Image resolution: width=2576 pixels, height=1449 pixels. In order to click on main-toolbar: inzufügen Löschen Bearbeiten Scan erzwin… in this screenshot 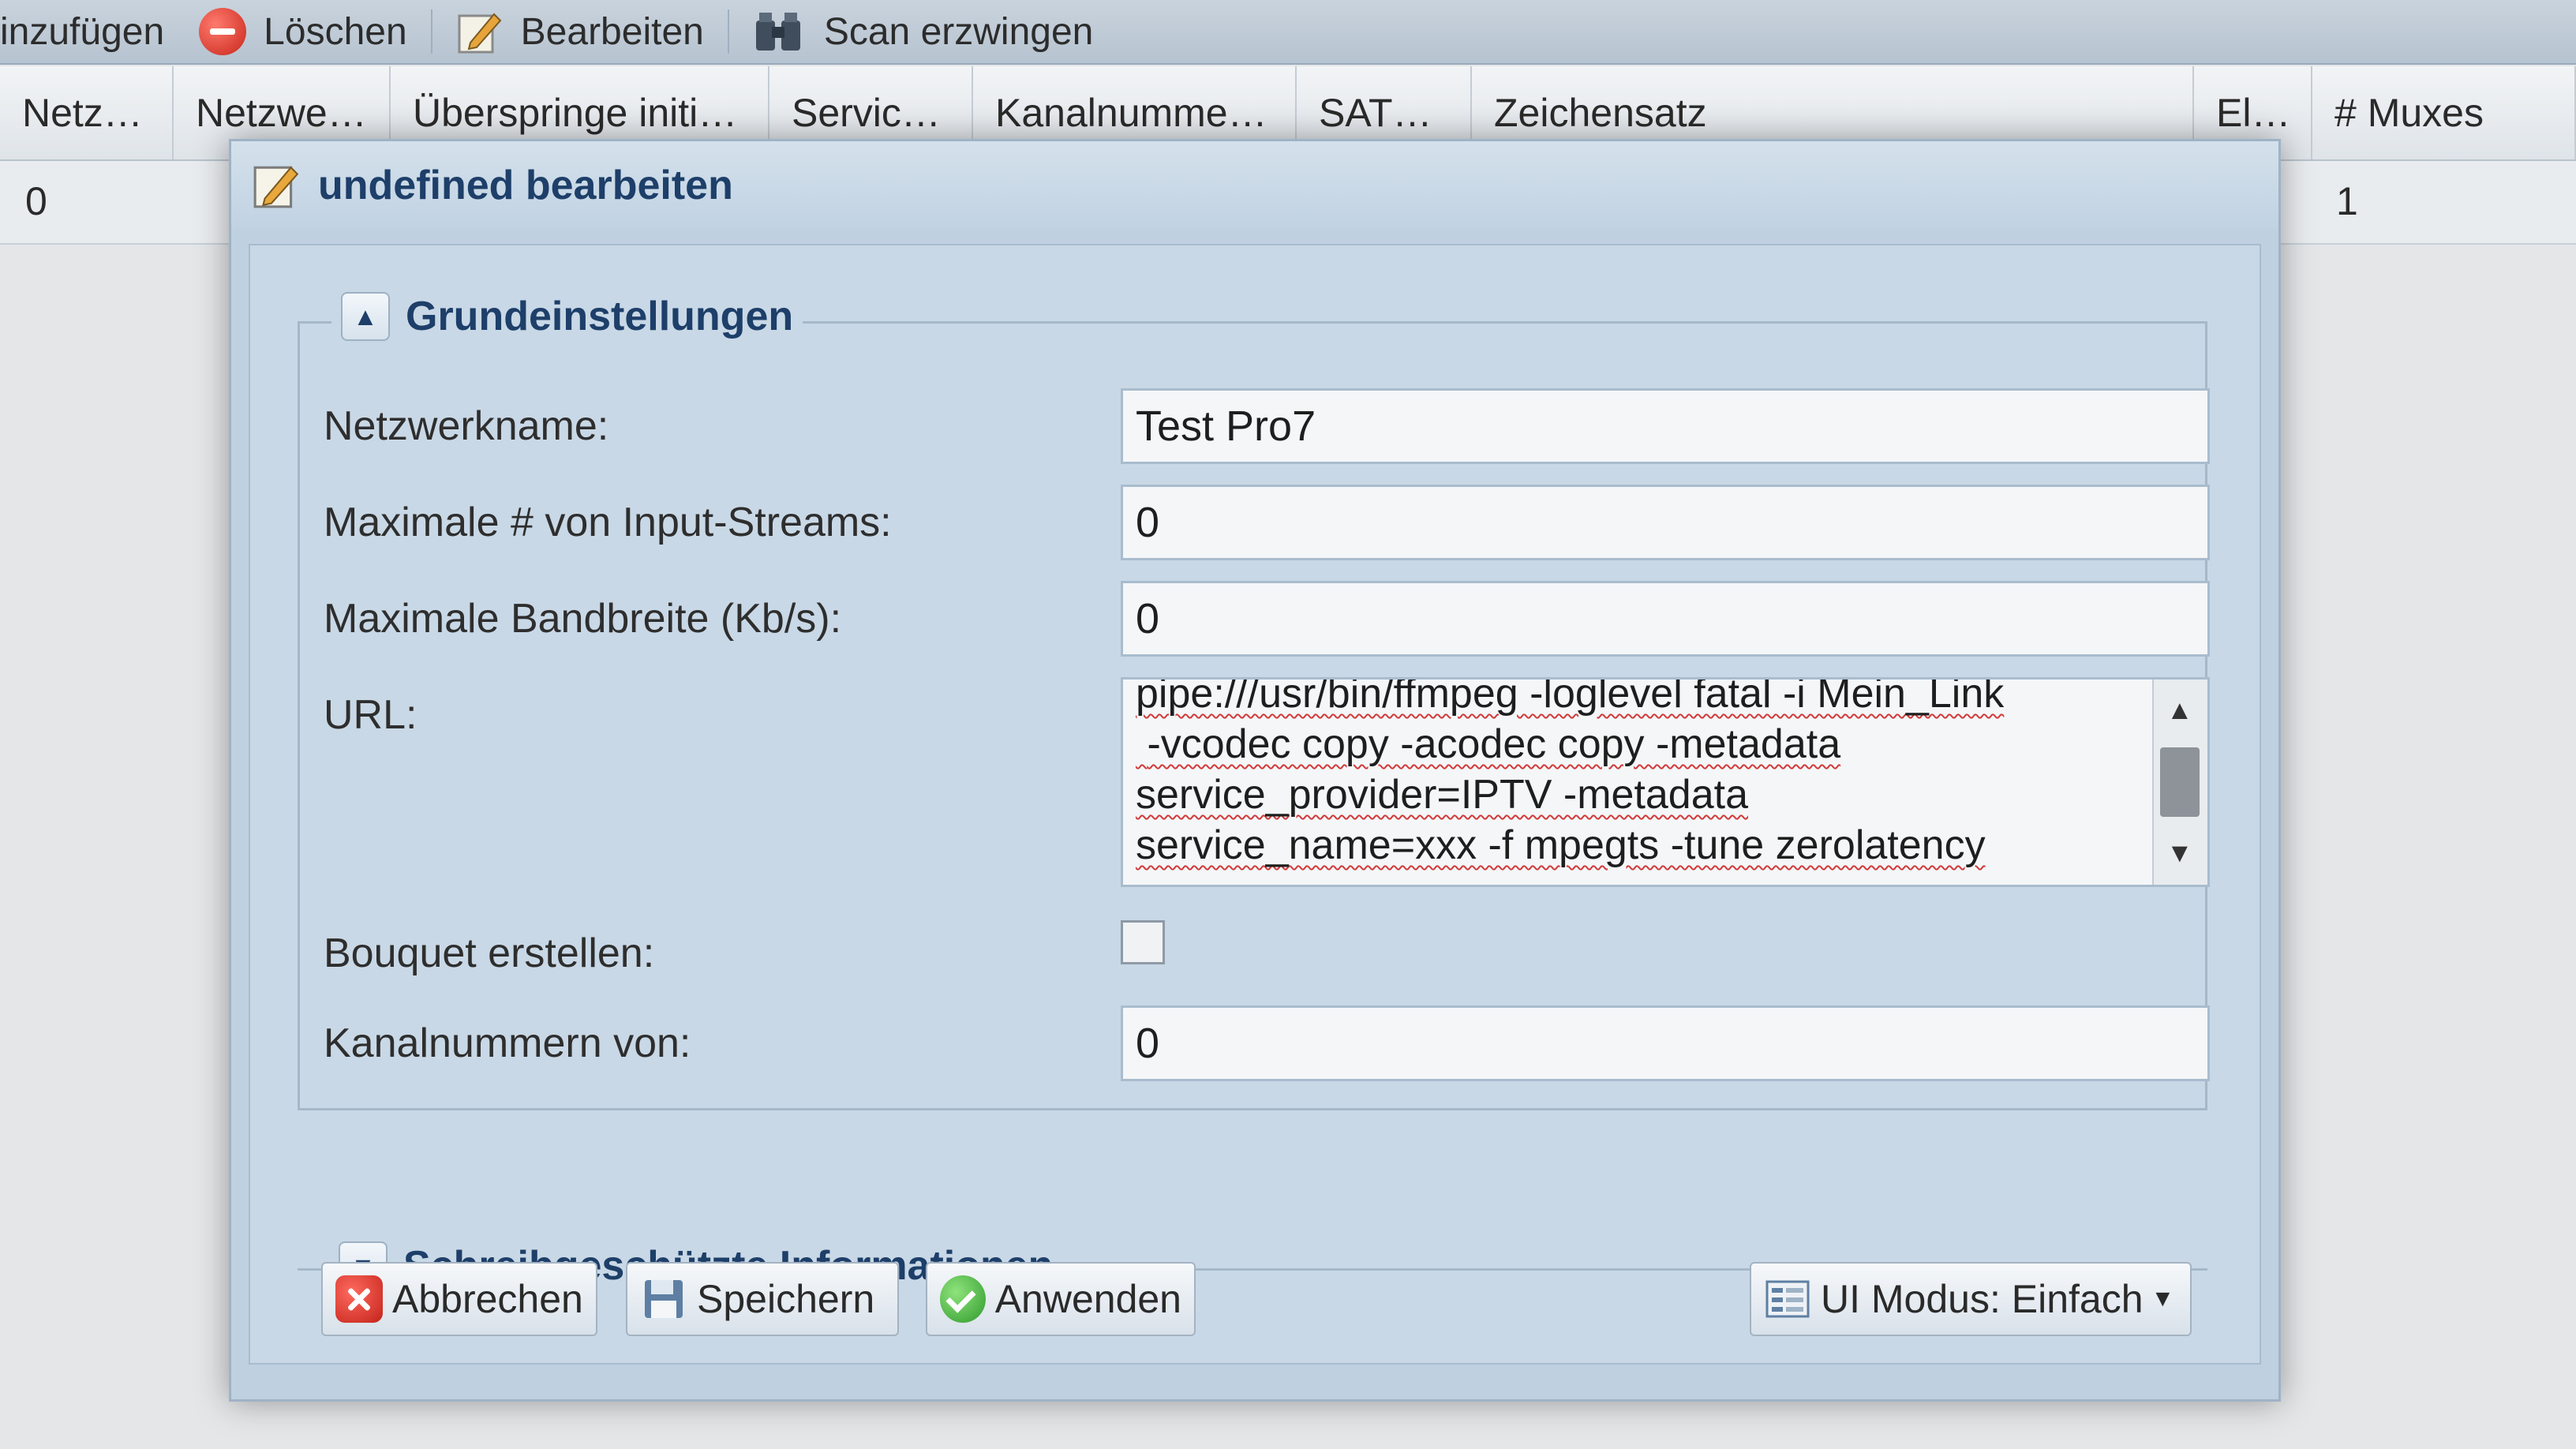, I will do `click(1288, 32)`.